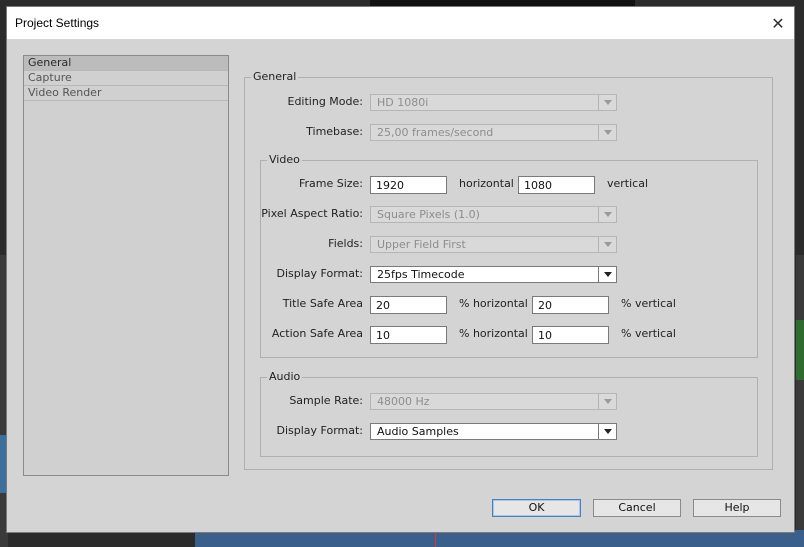 This screenshot has width=804, height=547. I want to click on sidebar-item-video-render: Video Render, so click(126, 93).